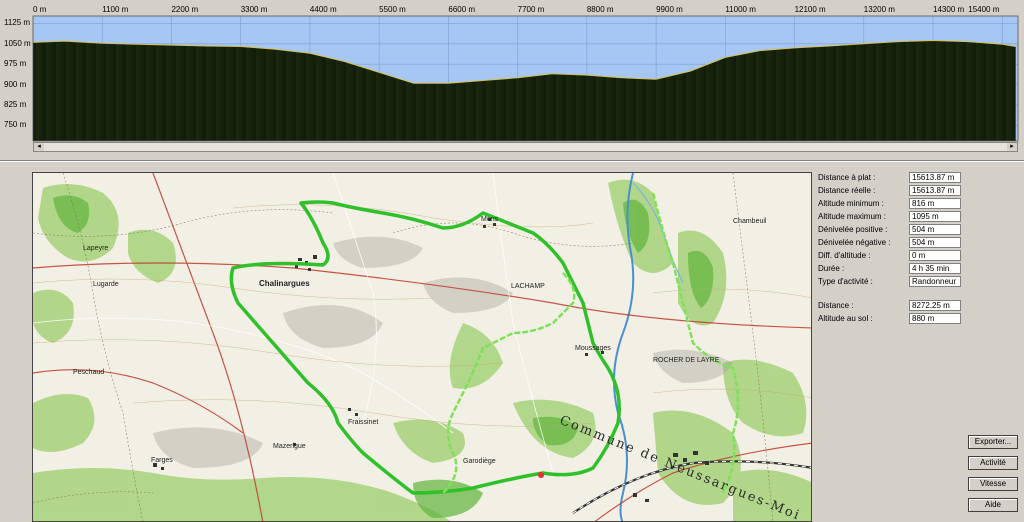 The height and width of the screenshot is (522, 1024). What do you see at coordinates (490, 219) in the screenshot?
I see `map-label-mons: Mons` at bounding box center [490, 219].